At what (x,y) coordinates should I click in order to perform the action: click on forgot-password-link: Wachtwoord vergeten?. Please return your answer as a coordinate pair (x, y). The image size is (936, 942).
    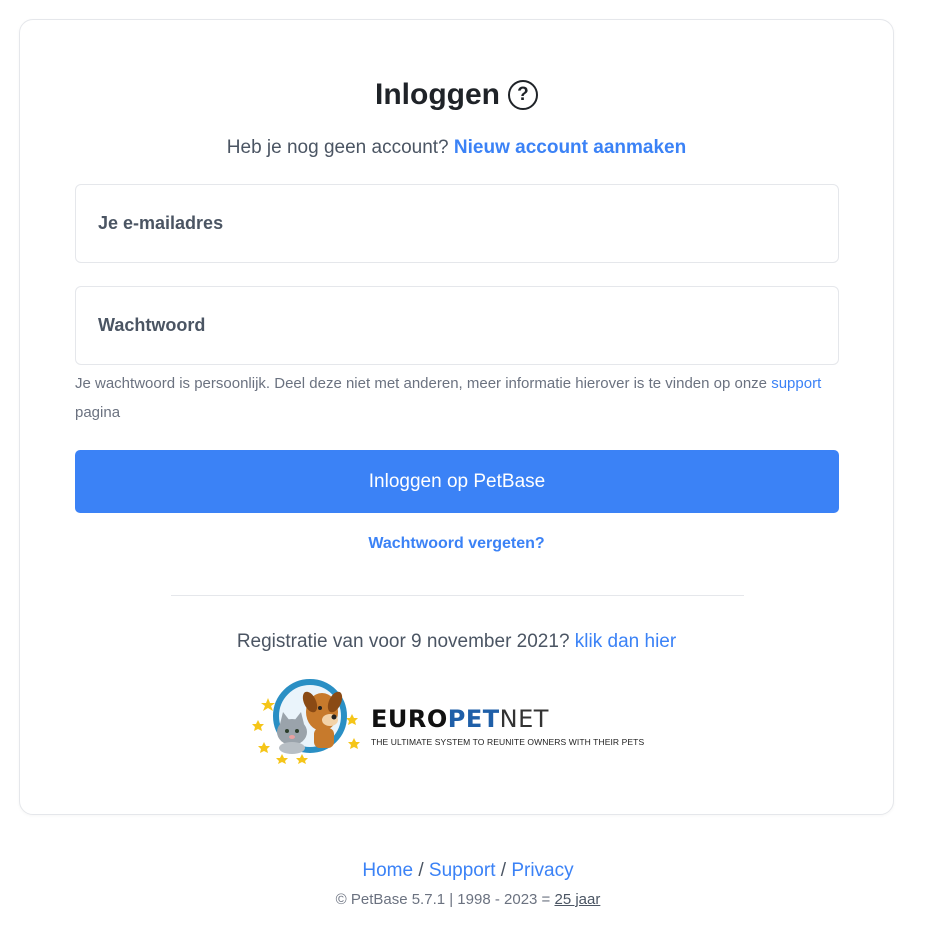
    Looking at the image, I should click on (456, 543).